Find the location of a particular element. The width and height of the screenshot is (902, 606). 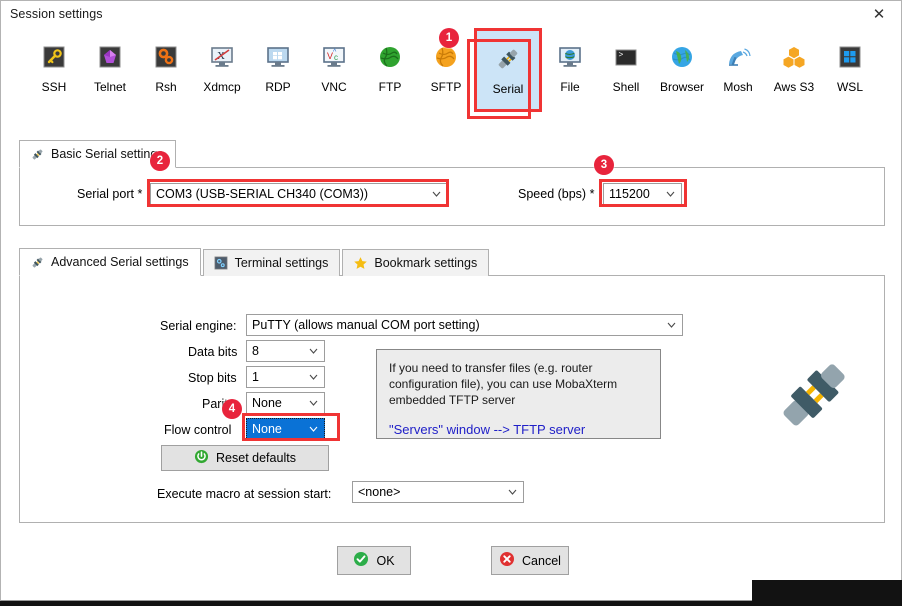

data-bits-label: Data bits is located at coordinates (213, 352).